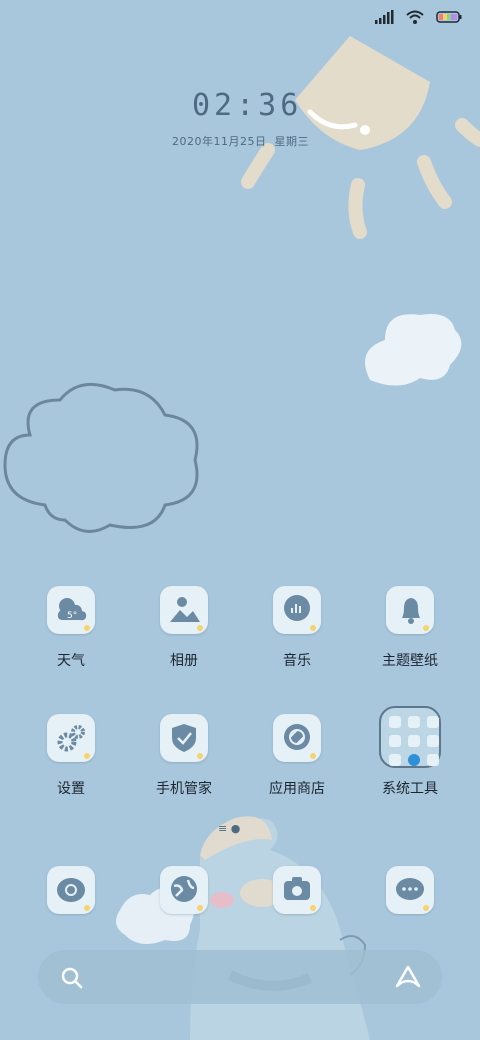 Image resolution: width=480 pixels, height=1040 pixels. I want to click on app-security: 手机管家, so click(184, 756).